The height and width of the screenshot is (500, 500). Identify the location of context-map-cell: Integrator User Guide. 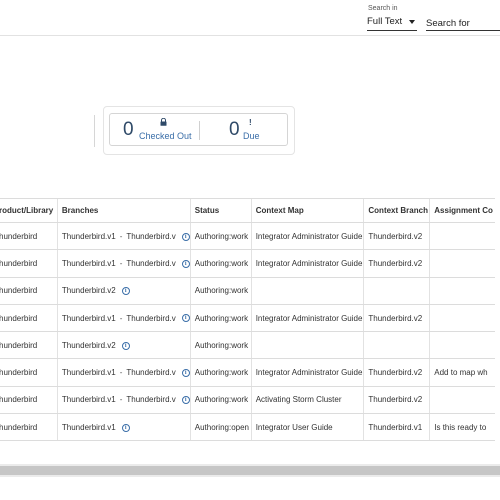
(307, 427).